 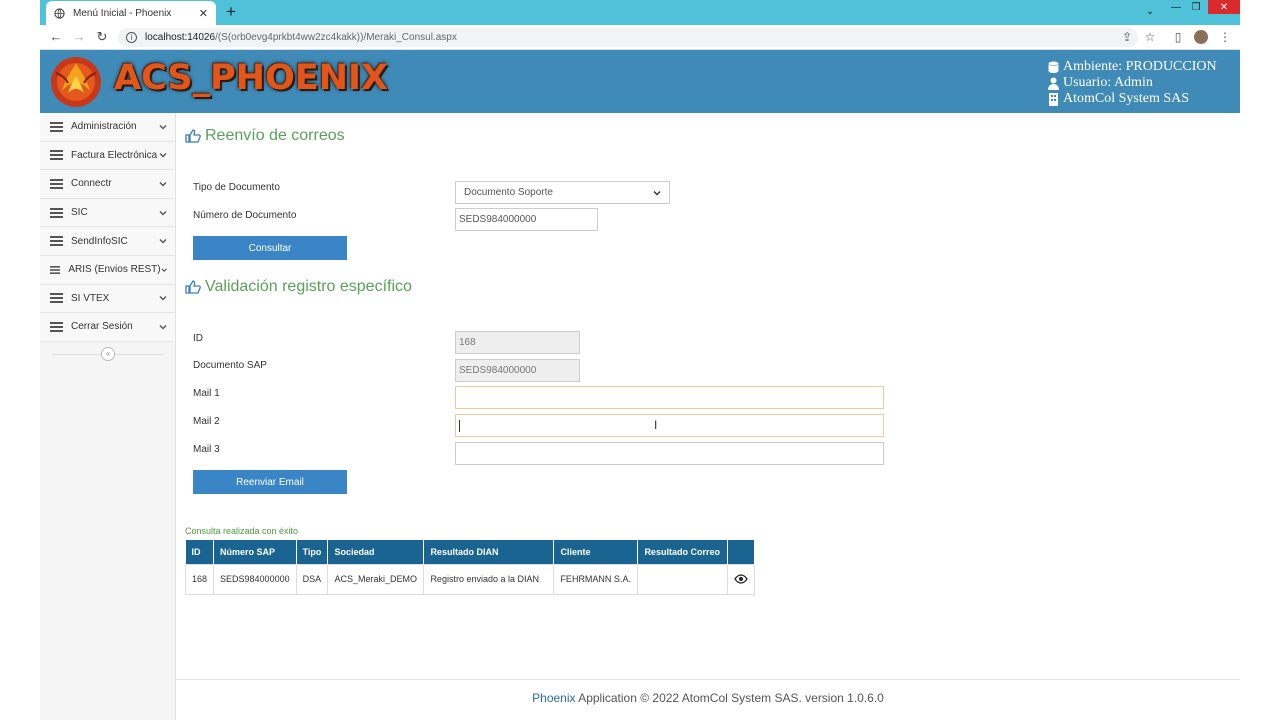 What do you see at coordinates (1150, 37) in the screenshot?
I see `bookmark-star-icon: ☆` at bounding box center [1150, 37].